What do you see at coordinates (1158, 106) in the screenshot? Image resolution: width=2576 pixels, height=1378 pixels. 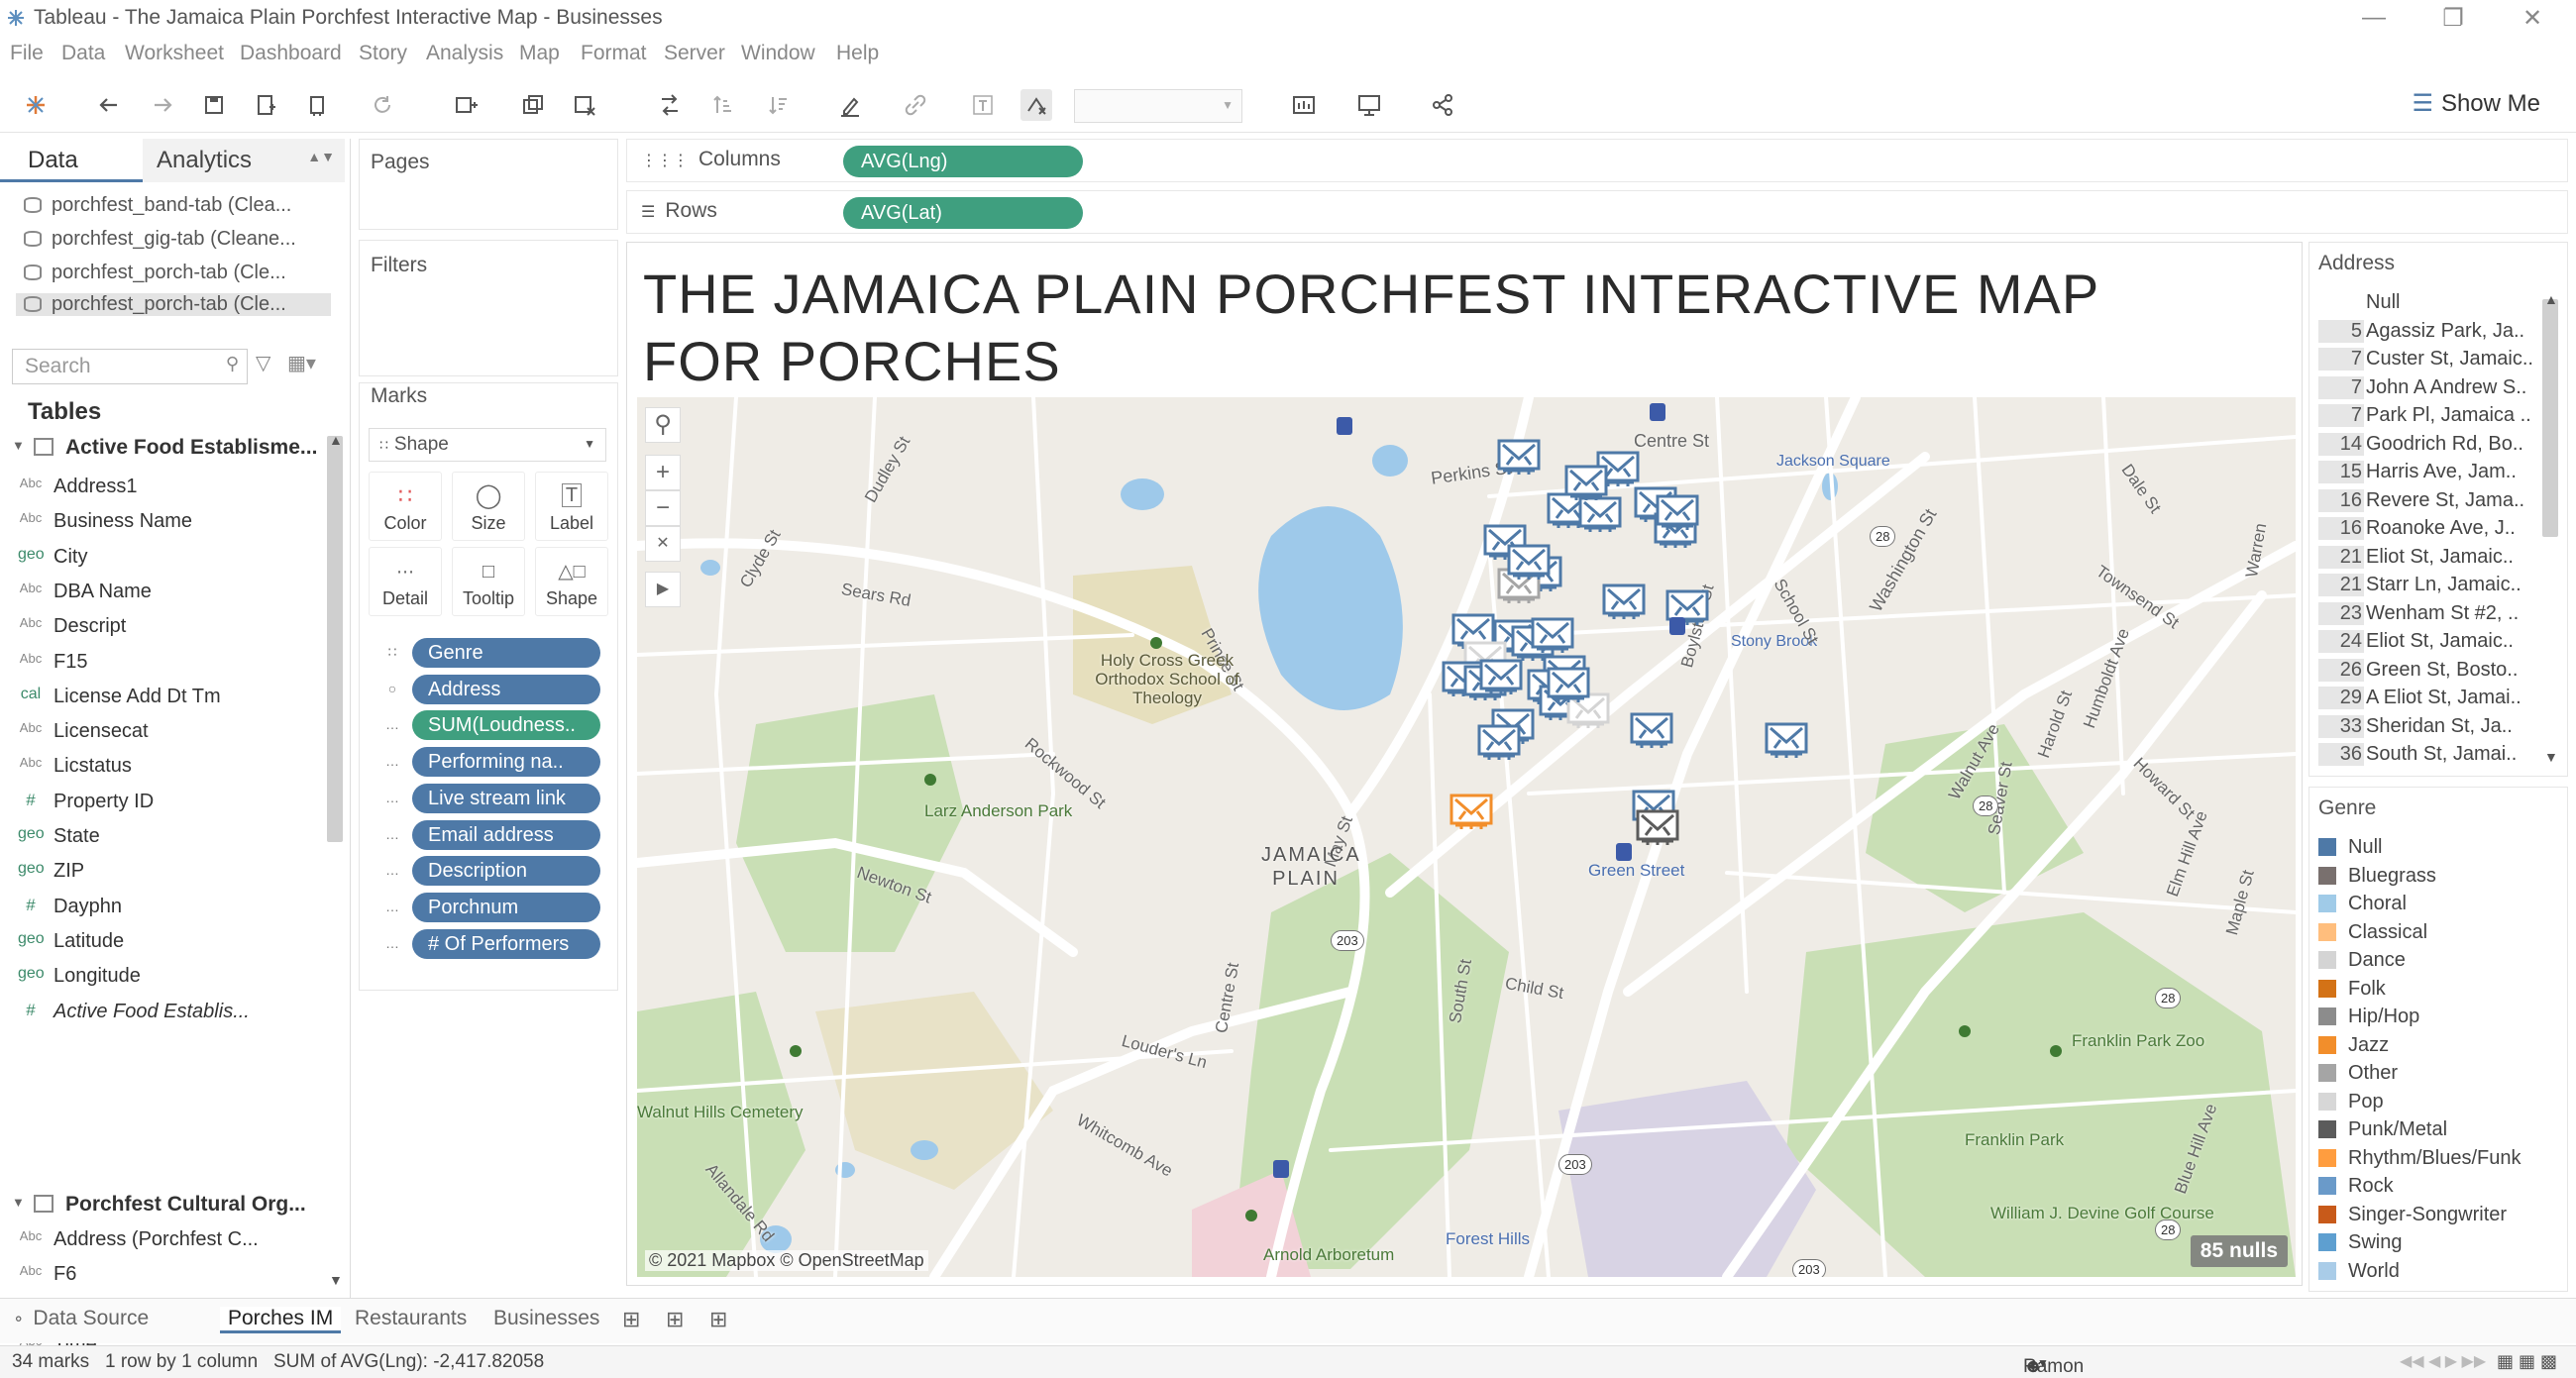 I see `fit-dropdown: ▼` at bounding box center [1158, 106].